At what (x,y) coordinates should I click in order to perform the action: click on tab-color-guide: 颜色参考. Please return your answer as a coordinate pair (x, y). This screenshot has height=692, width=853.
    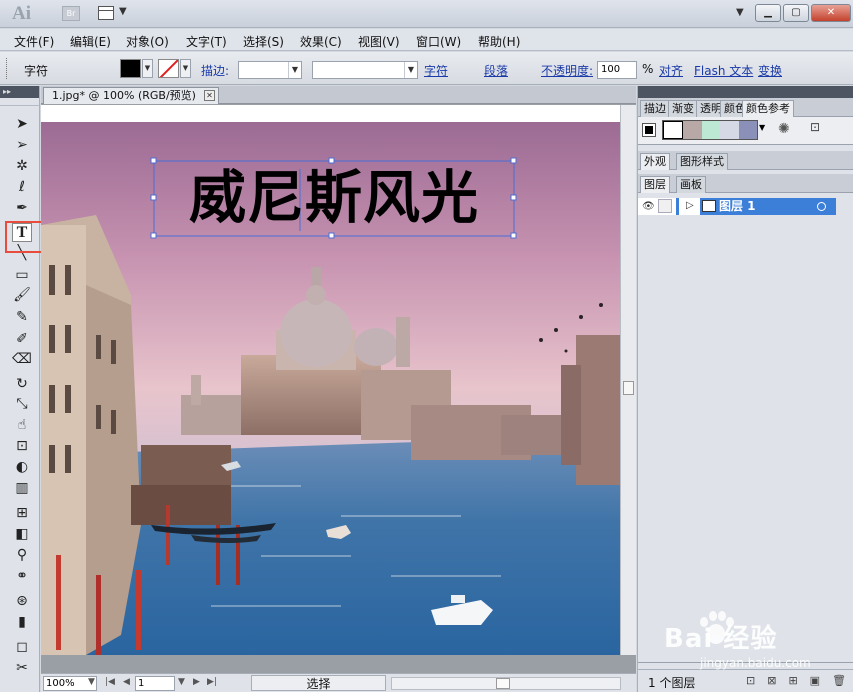
    Looking at the image, I should click on (768, 108).